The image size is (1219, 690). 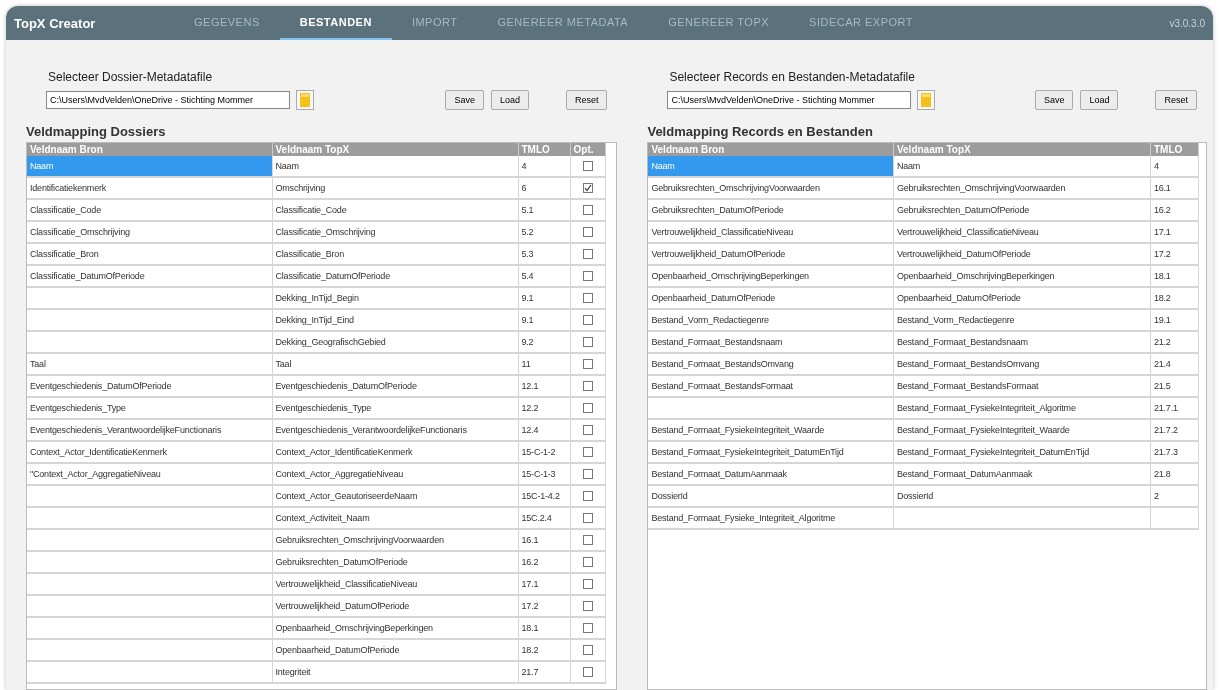 What do you see at coordinates (544, 650) in the screenshot?
I see `table-cell: 18.2` at bounding box center [544, 650].